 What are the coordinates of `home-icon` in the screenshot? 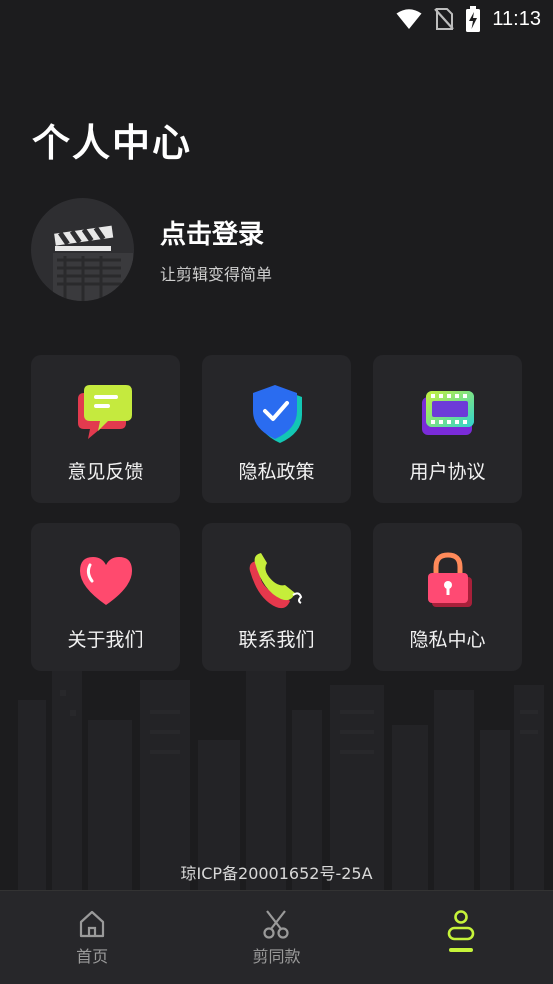 It's located at (92, 924).